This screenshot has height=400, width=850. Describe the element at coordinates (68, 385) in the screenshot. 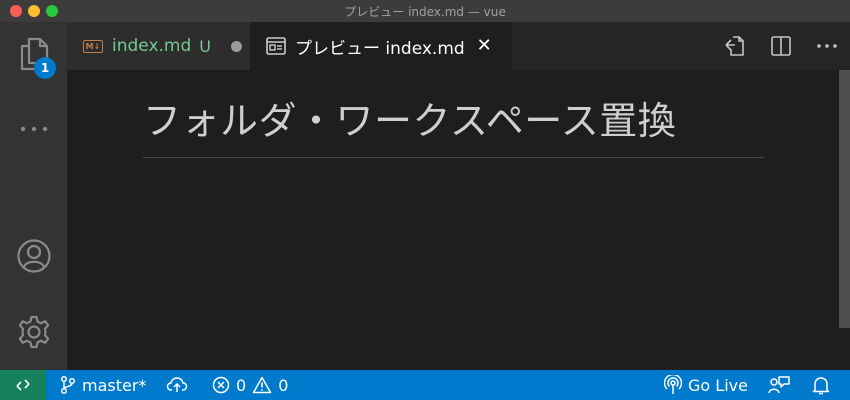

I see `git-branch-icon` at that location.